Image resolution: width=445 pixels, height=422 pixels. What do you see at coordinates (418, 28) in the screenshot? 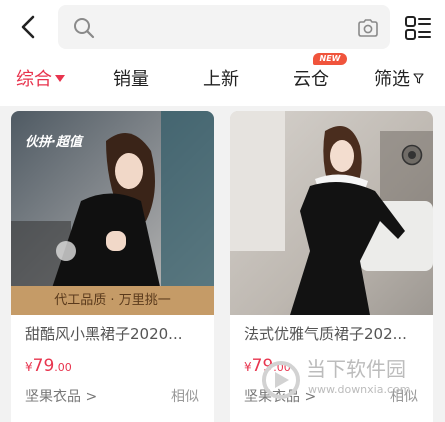
I see `list-view-icon` at bounding box center [418, 28].